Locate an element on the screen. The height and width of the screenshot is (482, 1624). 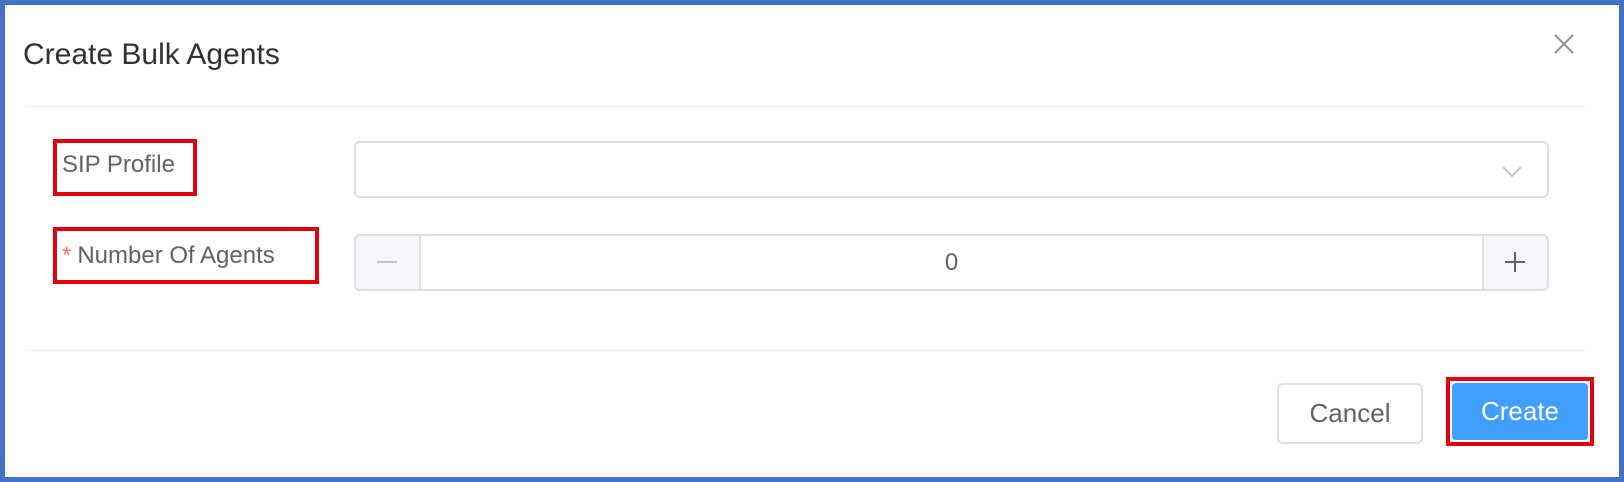
cancel-button: Cancel is located at coordinates (1350, 413).